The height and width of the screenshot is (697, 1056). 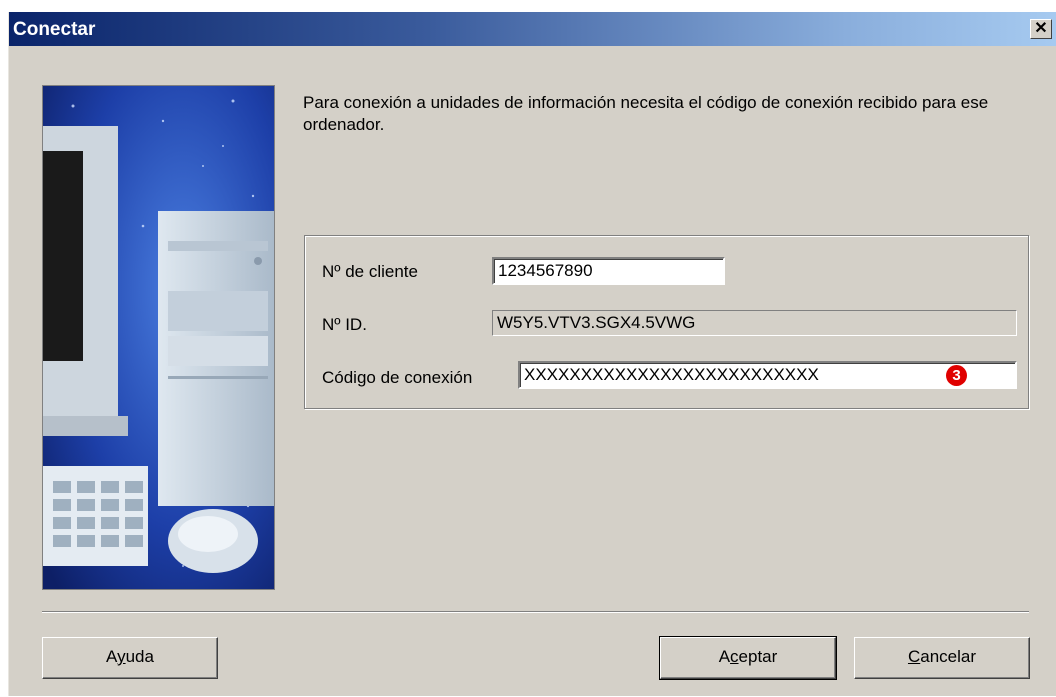 I want to click on accept-button-label-start: A, so click(x=724, y=656).